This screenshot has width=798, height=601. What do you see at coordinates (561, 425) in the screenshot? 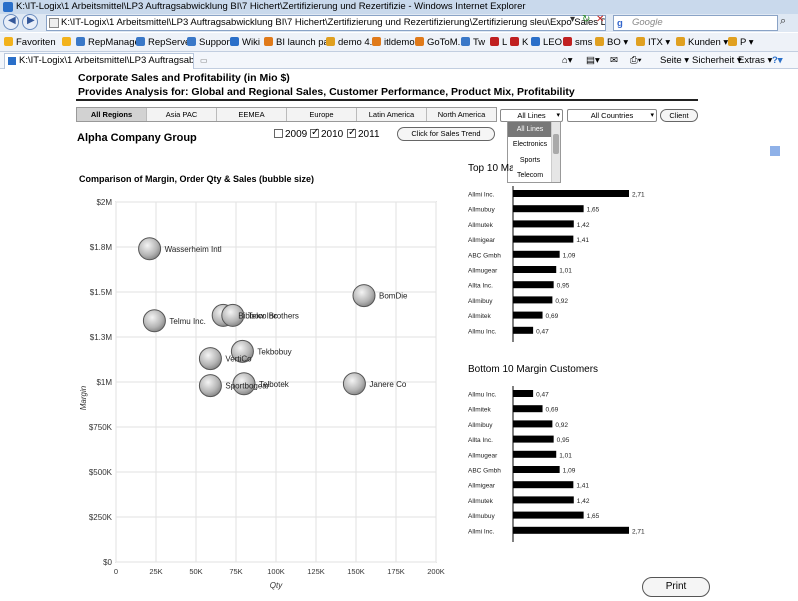
I see `bar-value-label: 0,92` at bounding box center [561, 425].